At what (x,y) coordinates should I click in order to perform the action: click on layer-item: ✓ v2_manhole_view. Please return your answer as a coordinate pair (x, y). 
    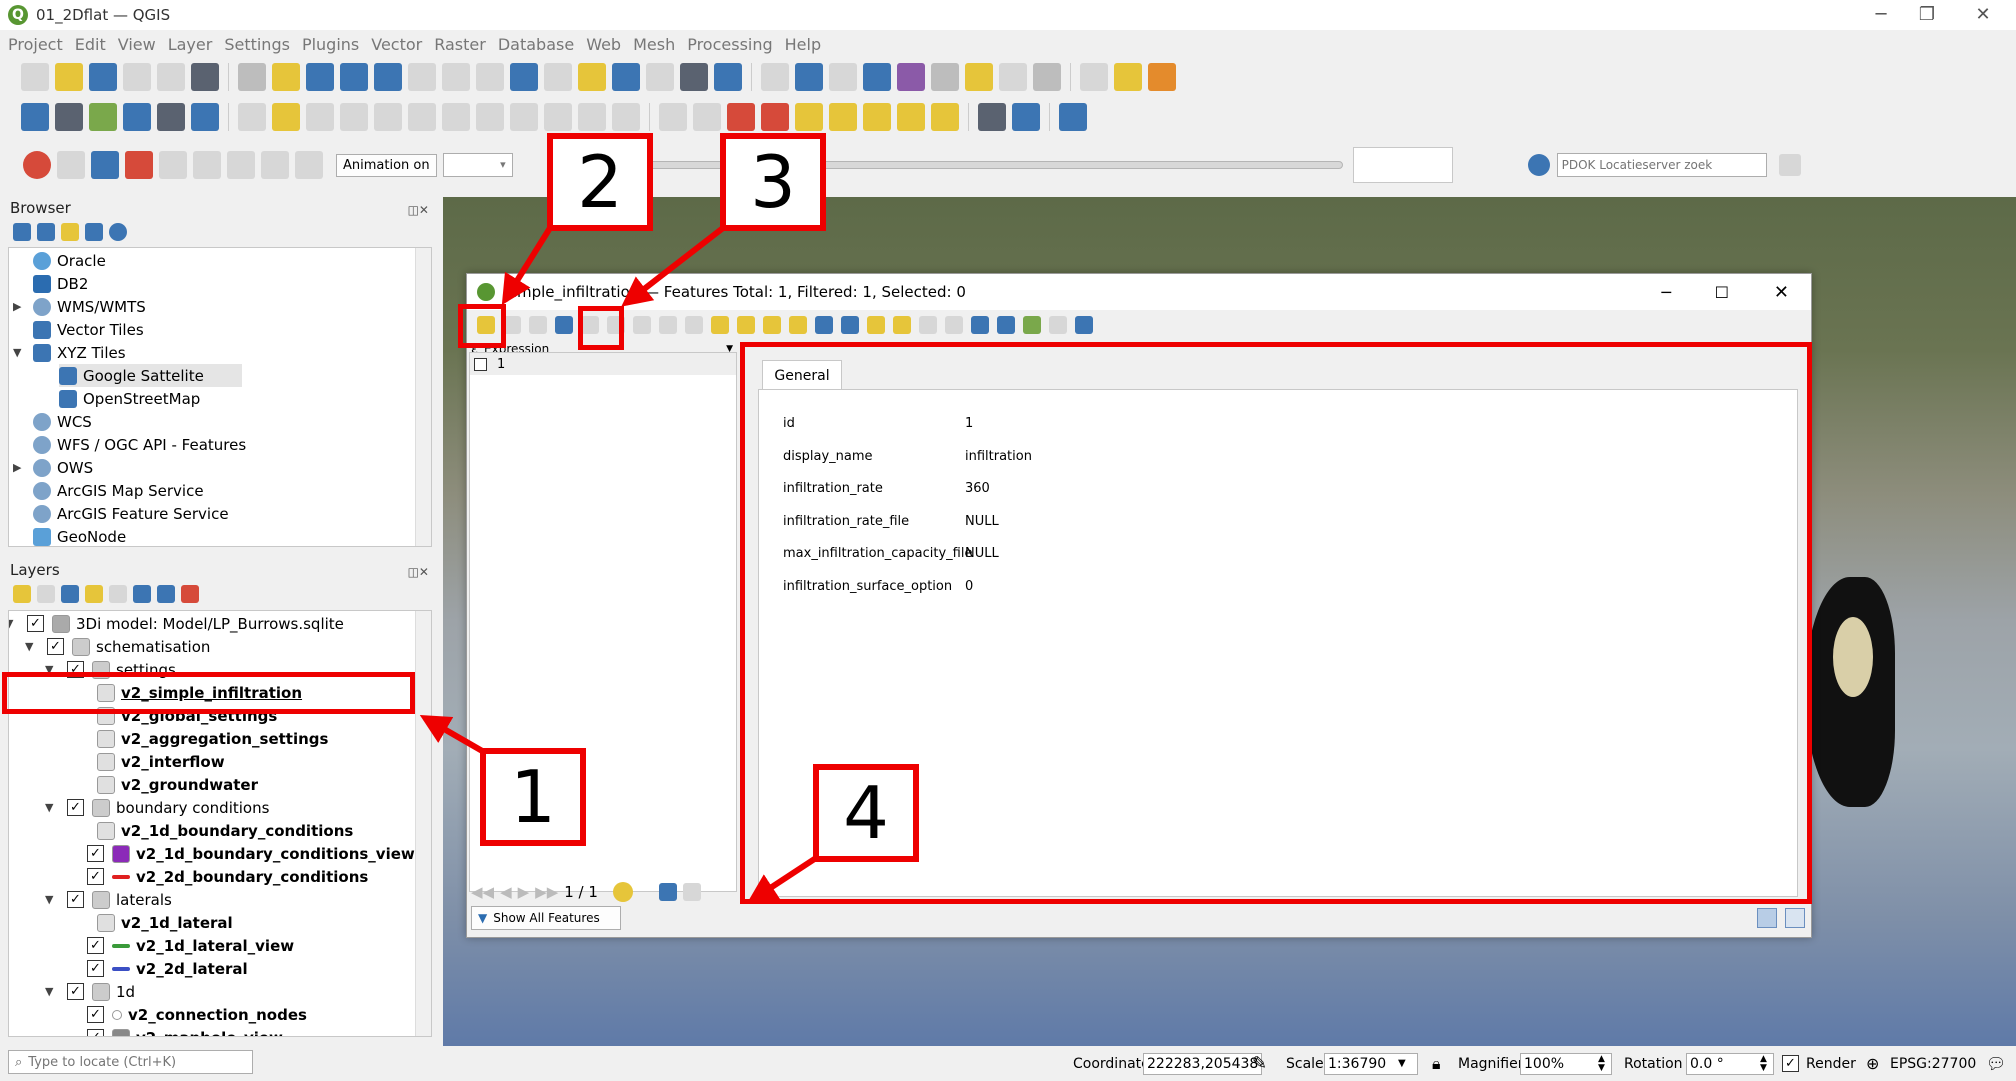
    Looking at the image, I should click on (185, 1031).